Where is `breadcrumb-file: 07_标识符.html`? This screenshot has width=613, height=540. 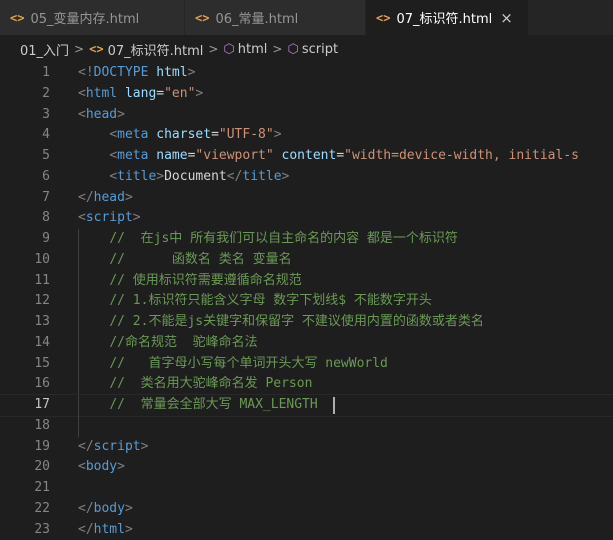 breadcrumb-file: 07_标识符.html is located at coordinates (156, 49).